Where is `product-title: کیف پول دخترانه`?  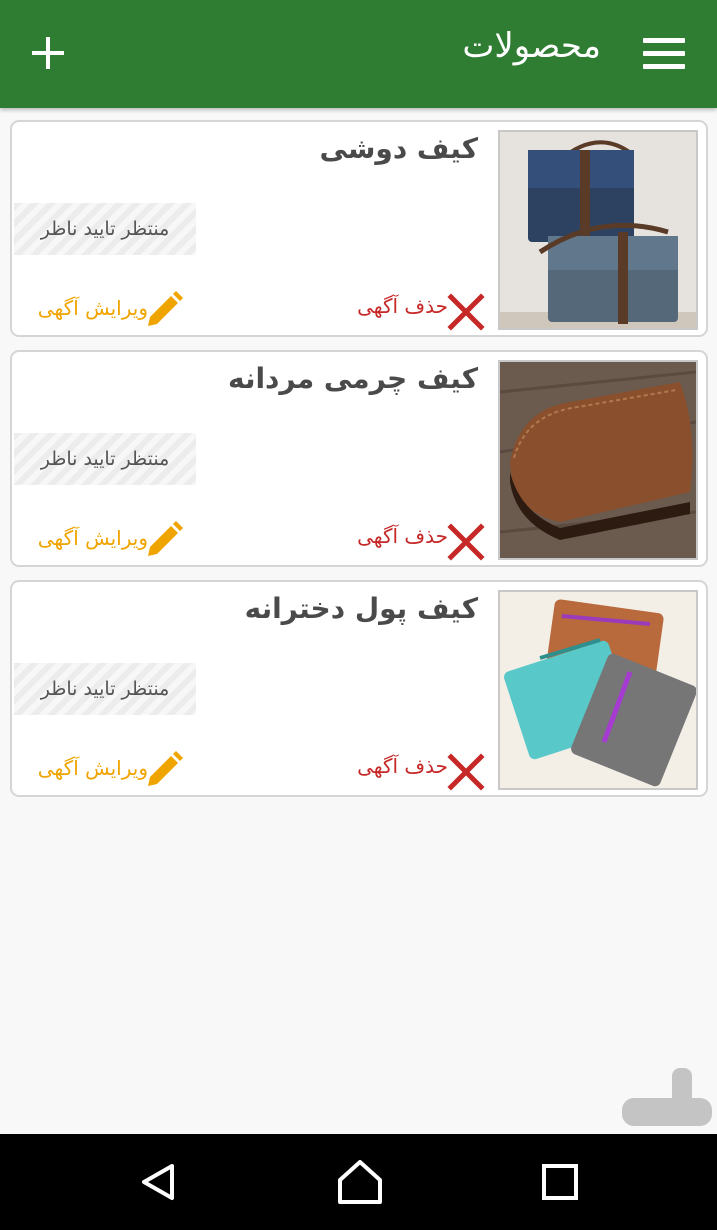
product-title: کیف پول دخترانه is located at coordinates (361, 608).